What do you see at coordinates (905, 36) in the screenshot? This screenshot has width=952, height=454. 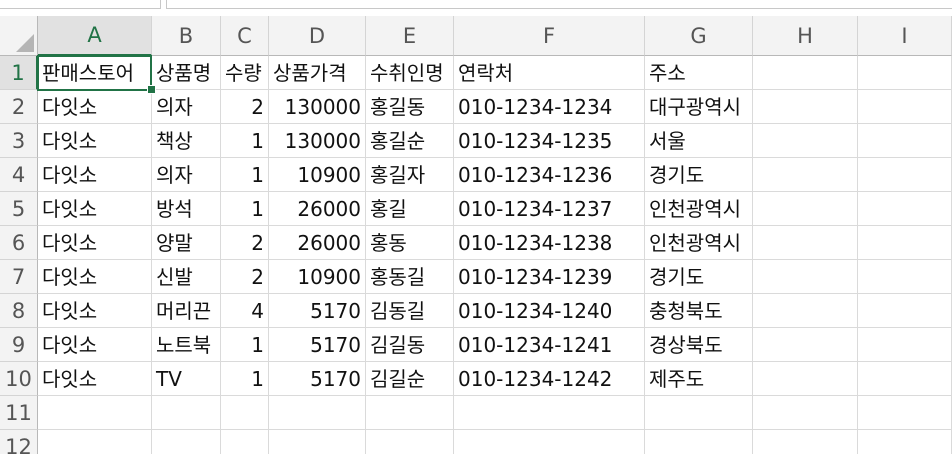 I see `column-header-i: I` at bounding box center [905, 36].